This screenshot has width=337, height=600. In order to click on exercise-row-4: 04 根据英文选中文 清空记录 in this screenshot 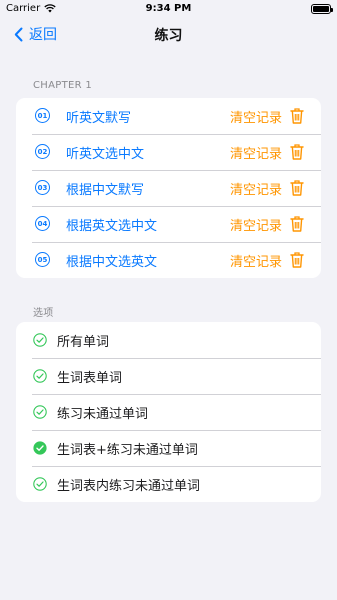, I will do `click(168, 224)`.